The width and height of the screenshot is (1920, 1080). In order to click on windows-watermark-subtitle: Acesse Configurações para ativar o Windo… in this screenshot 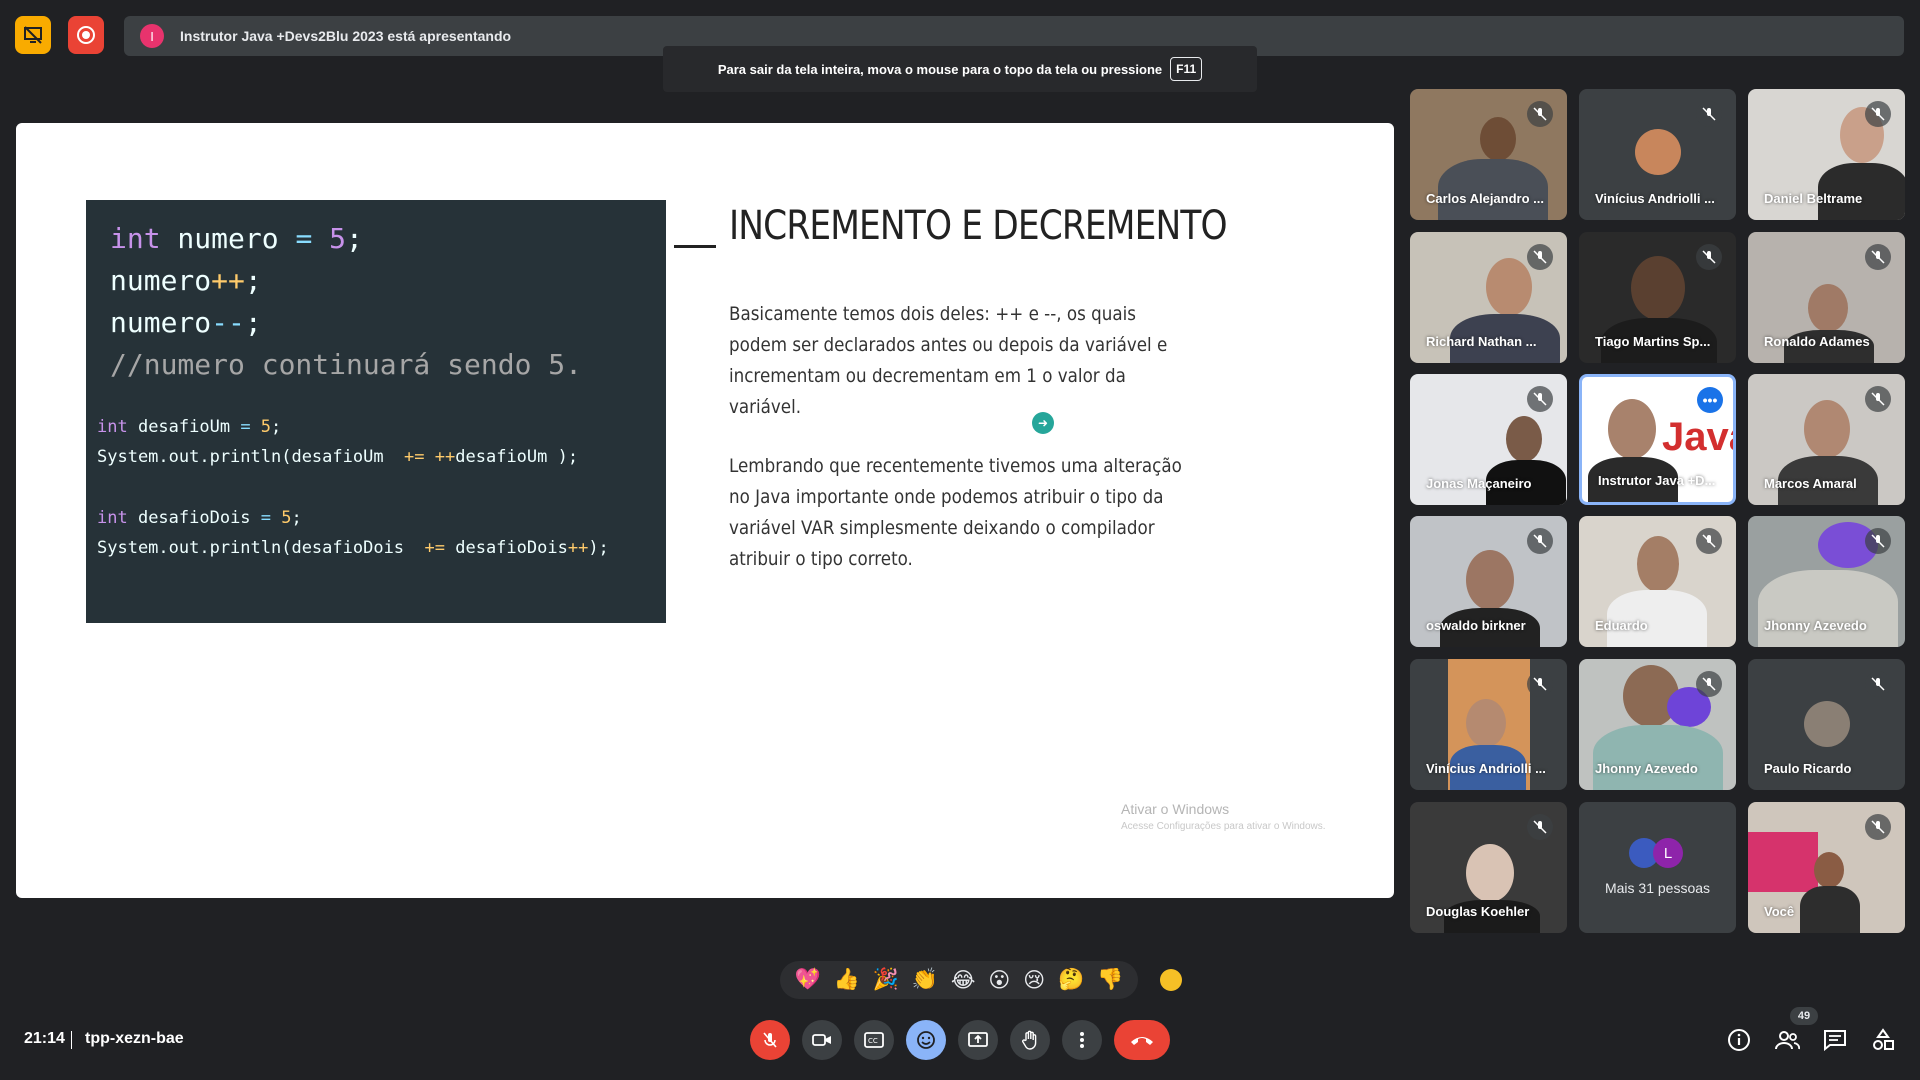, I will do `click(1223, 826)`.